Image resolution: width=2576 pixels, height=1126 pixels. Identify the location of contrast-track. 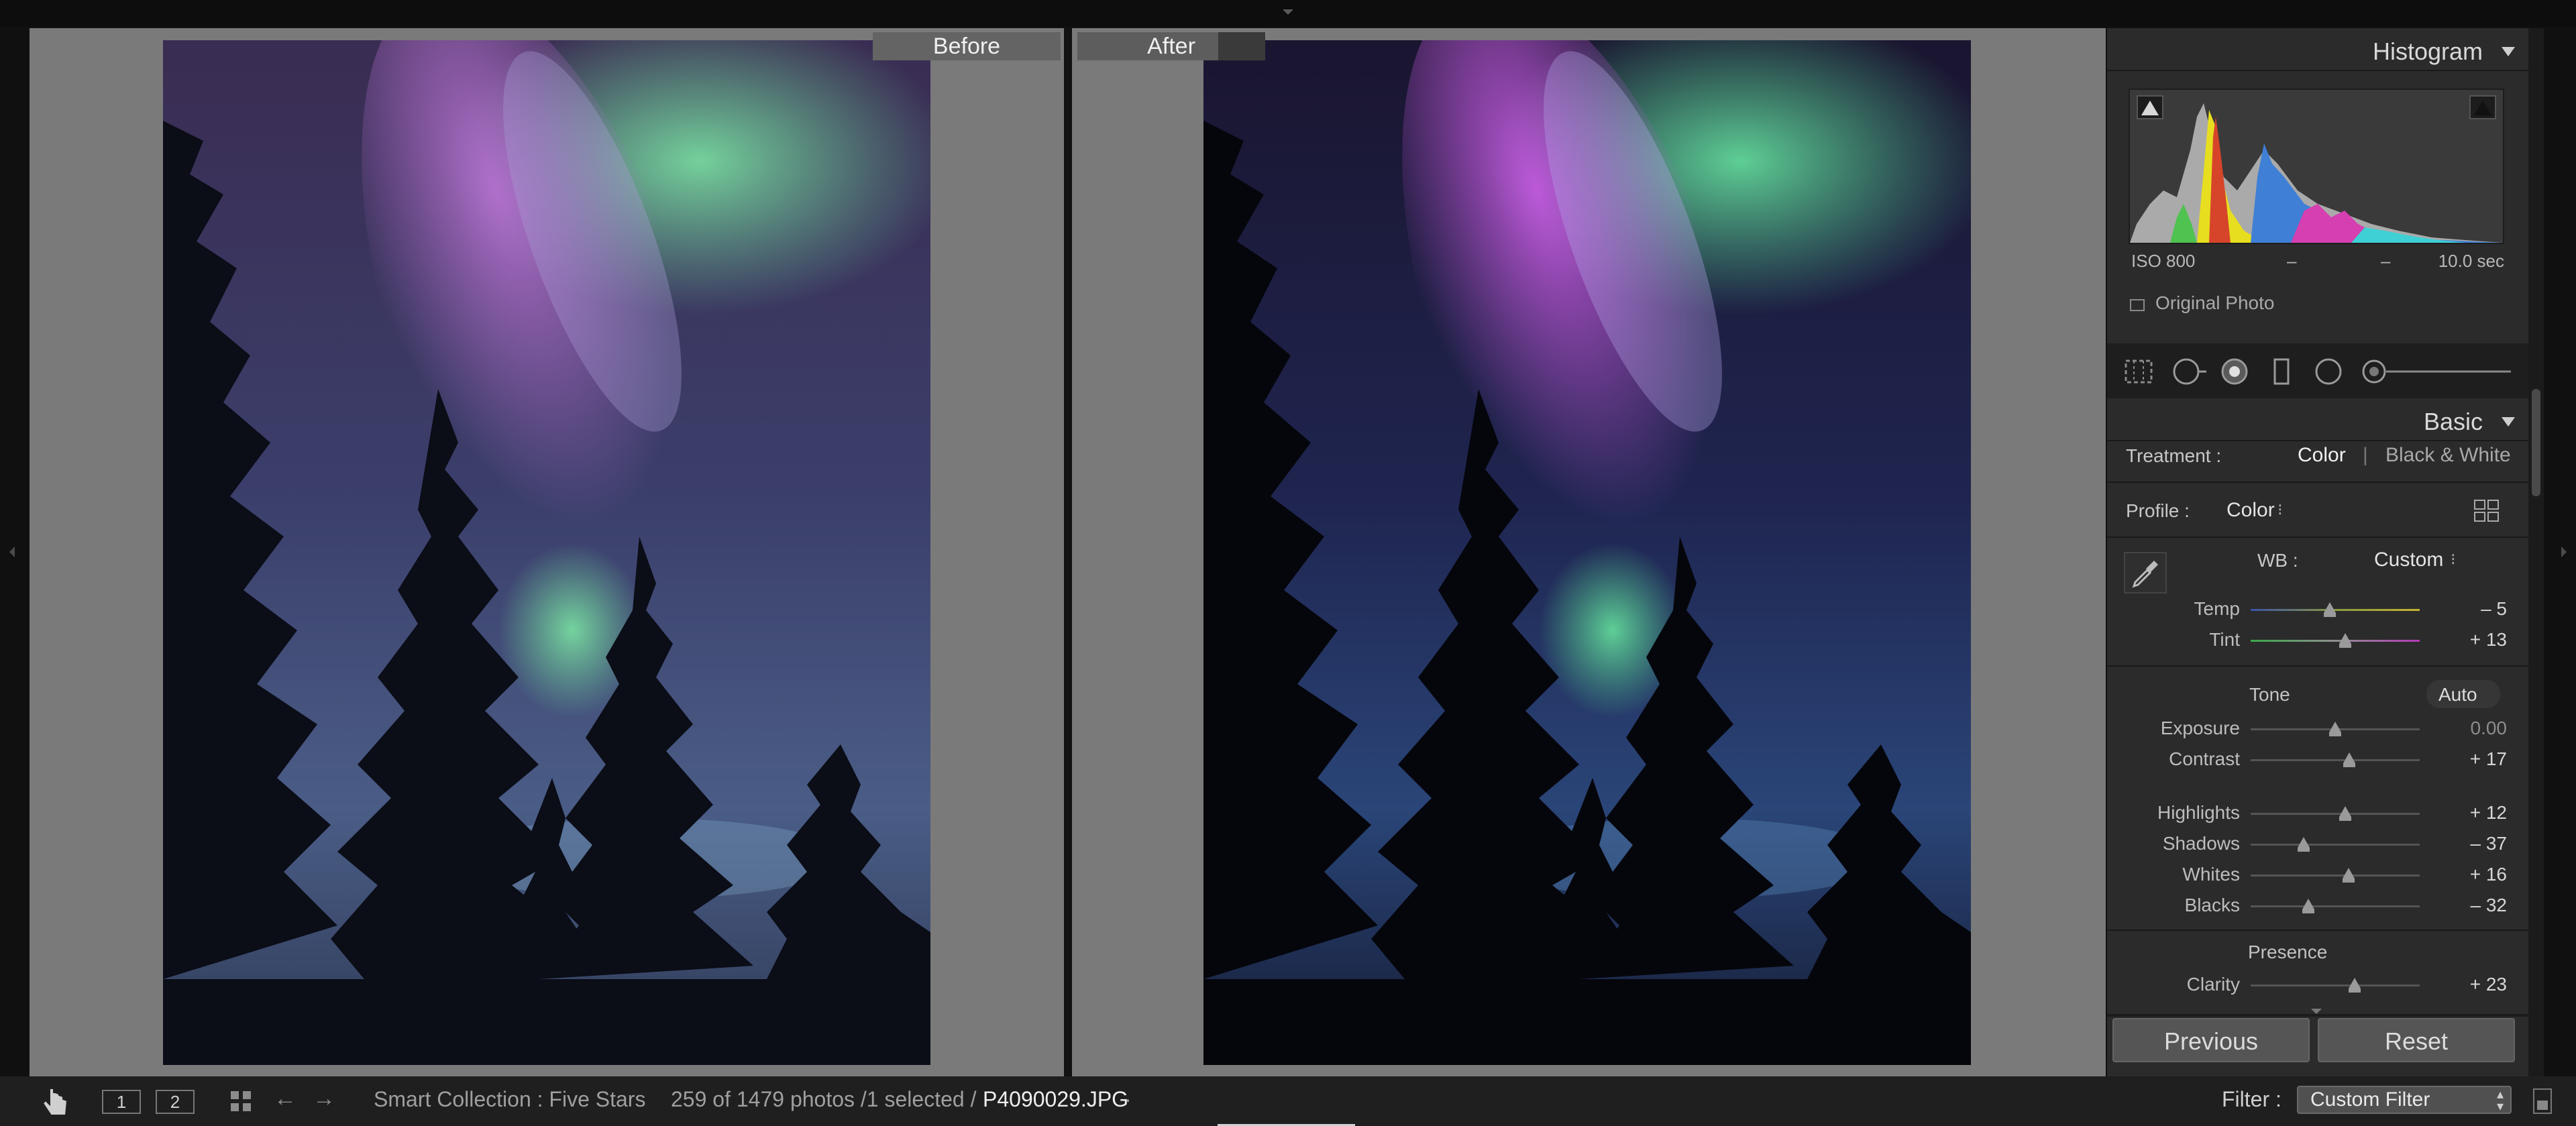
(2335, 760).